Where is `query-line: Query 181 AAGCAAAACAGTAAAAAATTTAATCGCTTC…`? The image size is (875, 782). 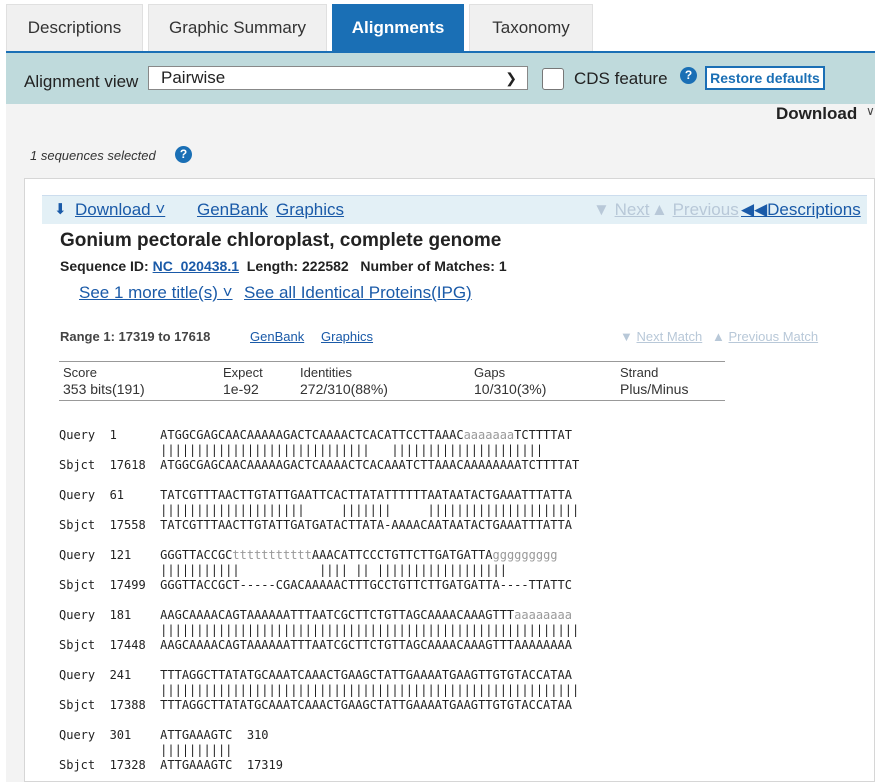
query-line: Query 181 AAGCAAAACAGTAAAAAATTTAATCGCTTC… is located at coordinates (315, 615).